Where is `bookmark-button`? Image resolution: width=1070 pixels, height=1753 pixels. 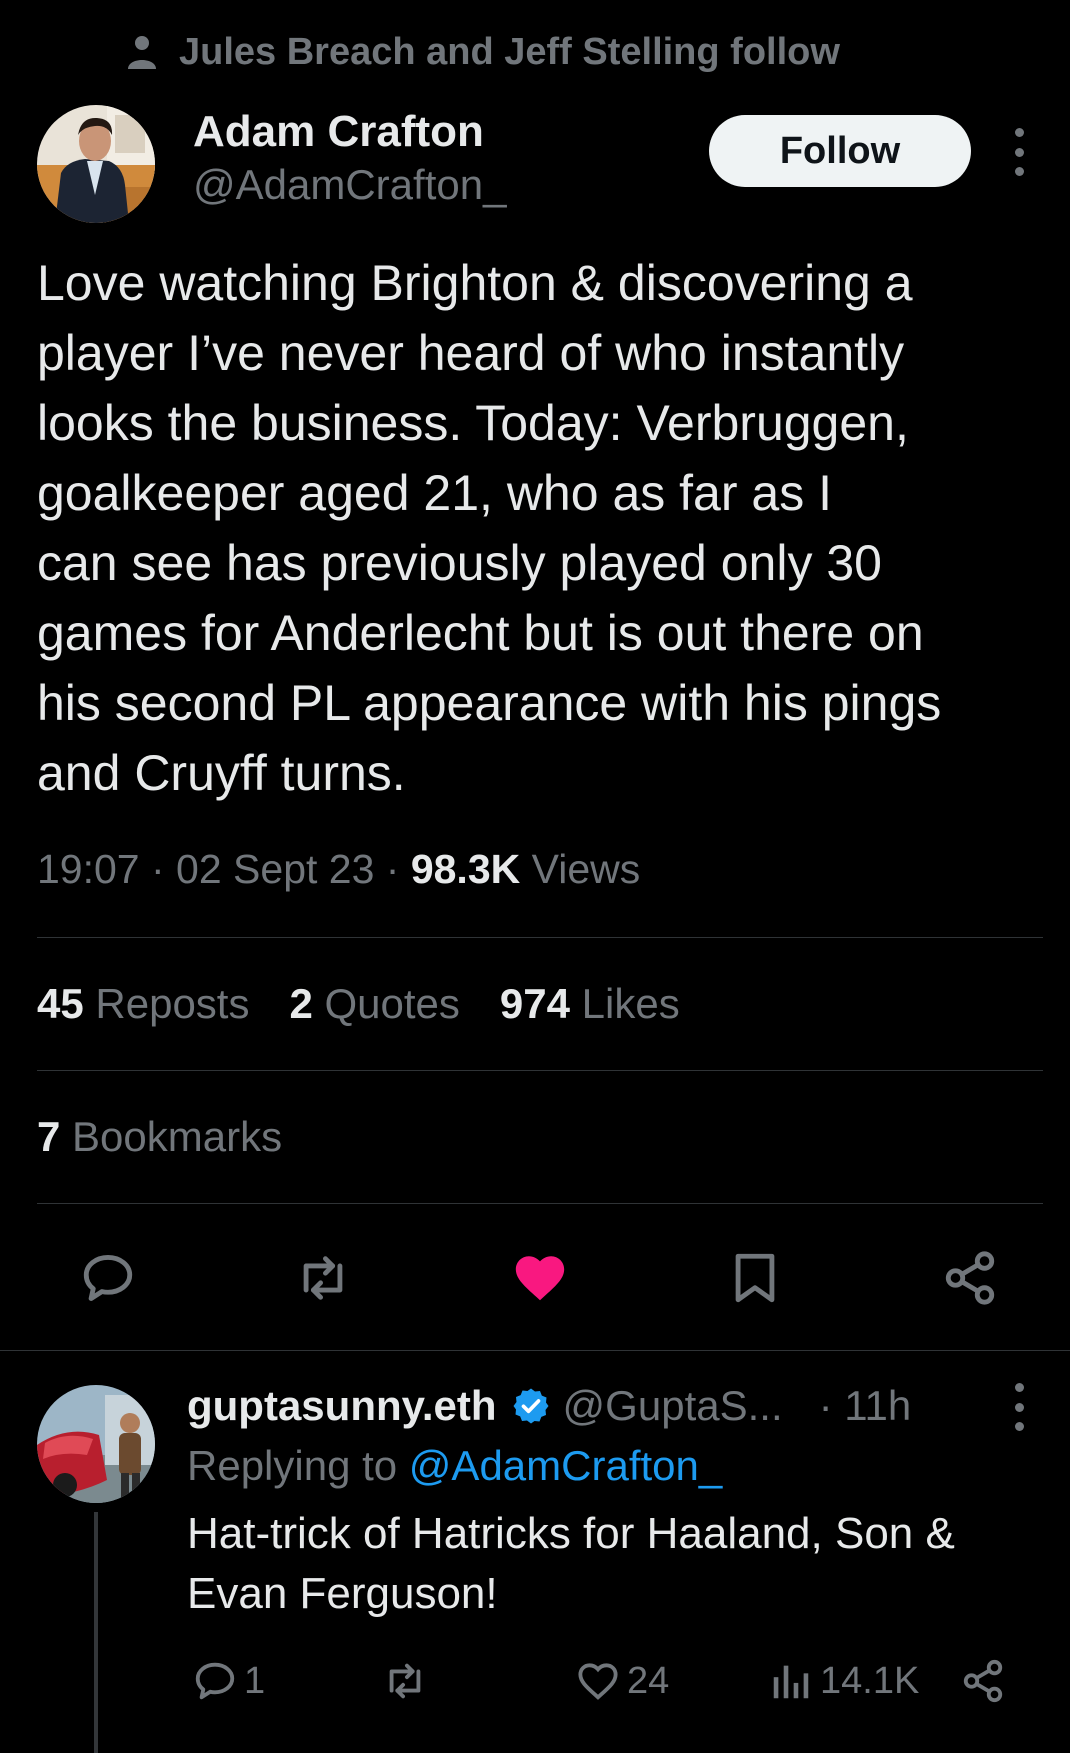
bookmark-button is located at coordinates (755, 1278).